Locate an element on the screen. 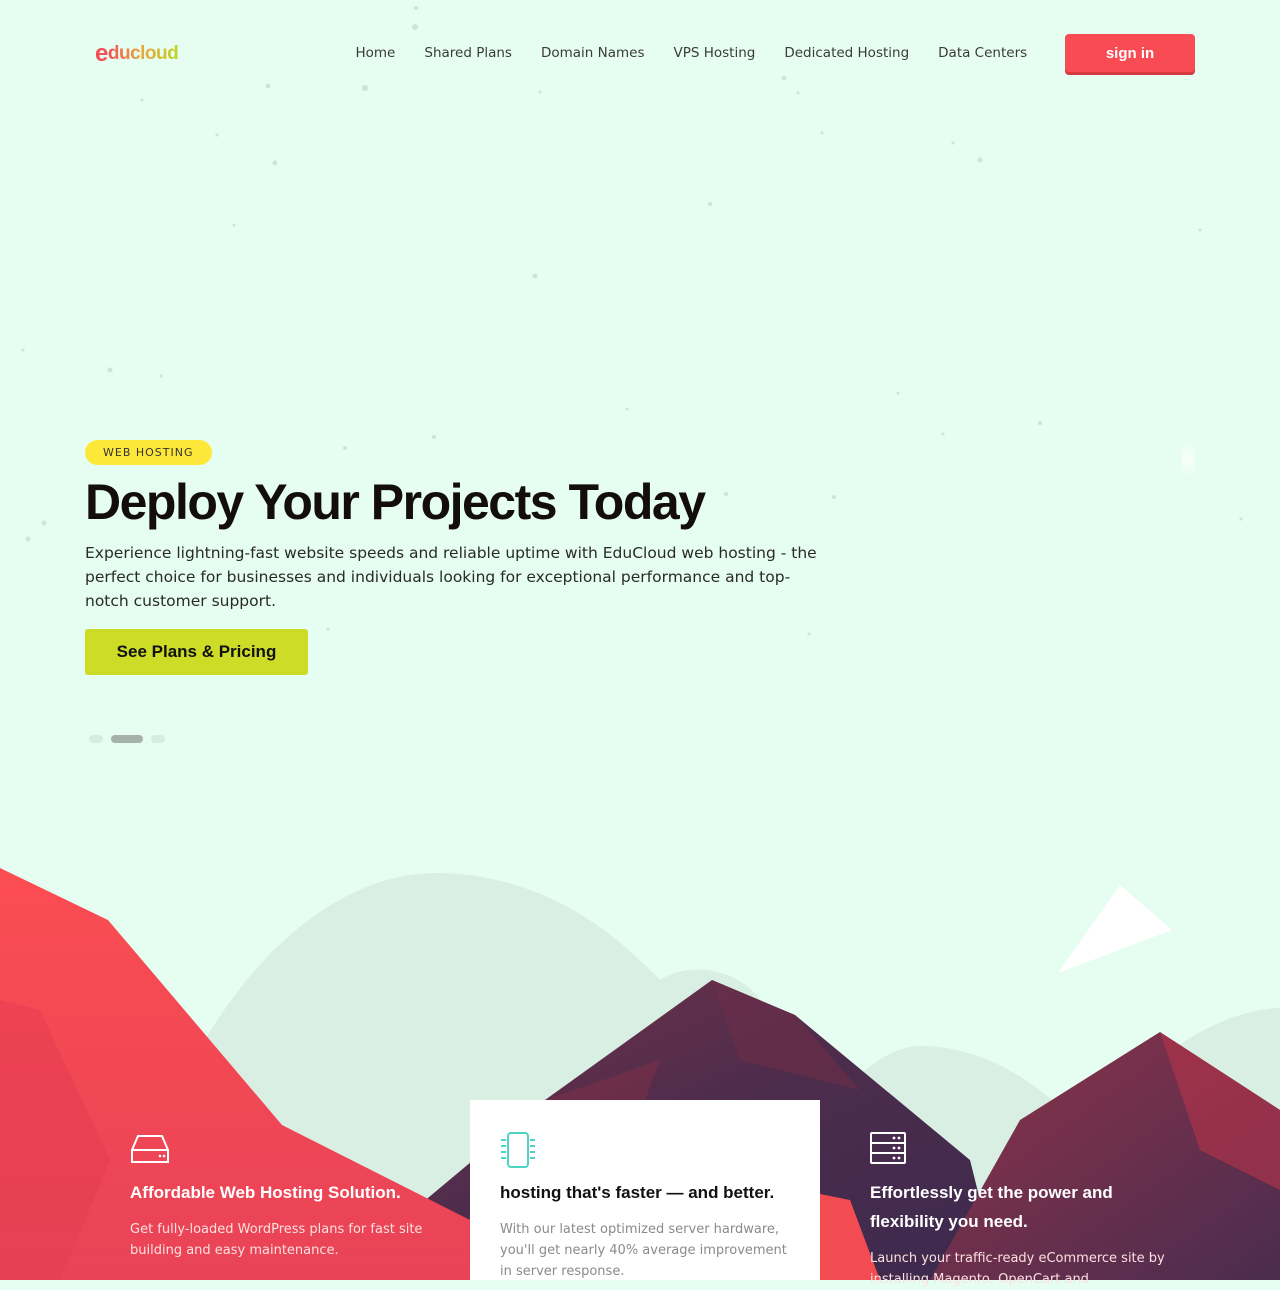 This screenshot has height=1290, width=1280. hero-badge: WEB HOSTING is located at coordinates (148, 452).